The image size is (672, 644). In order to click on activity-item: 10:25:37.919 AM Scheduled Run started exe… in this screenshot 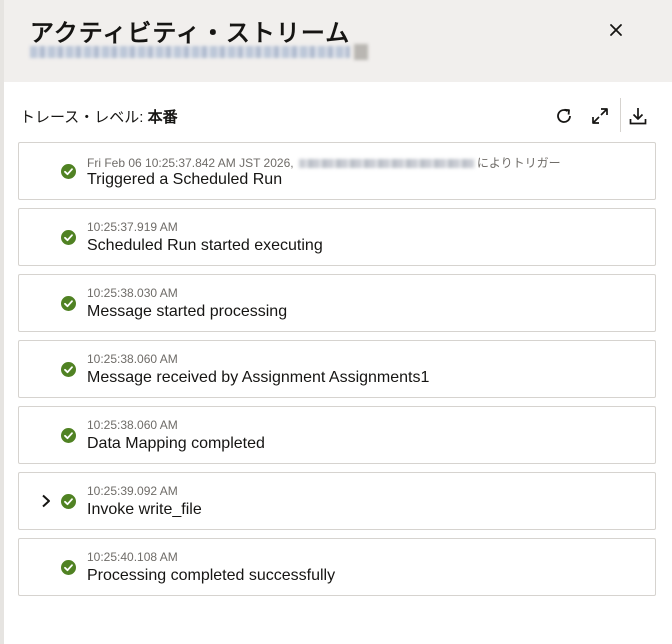, I will do `click(337, 237)`.